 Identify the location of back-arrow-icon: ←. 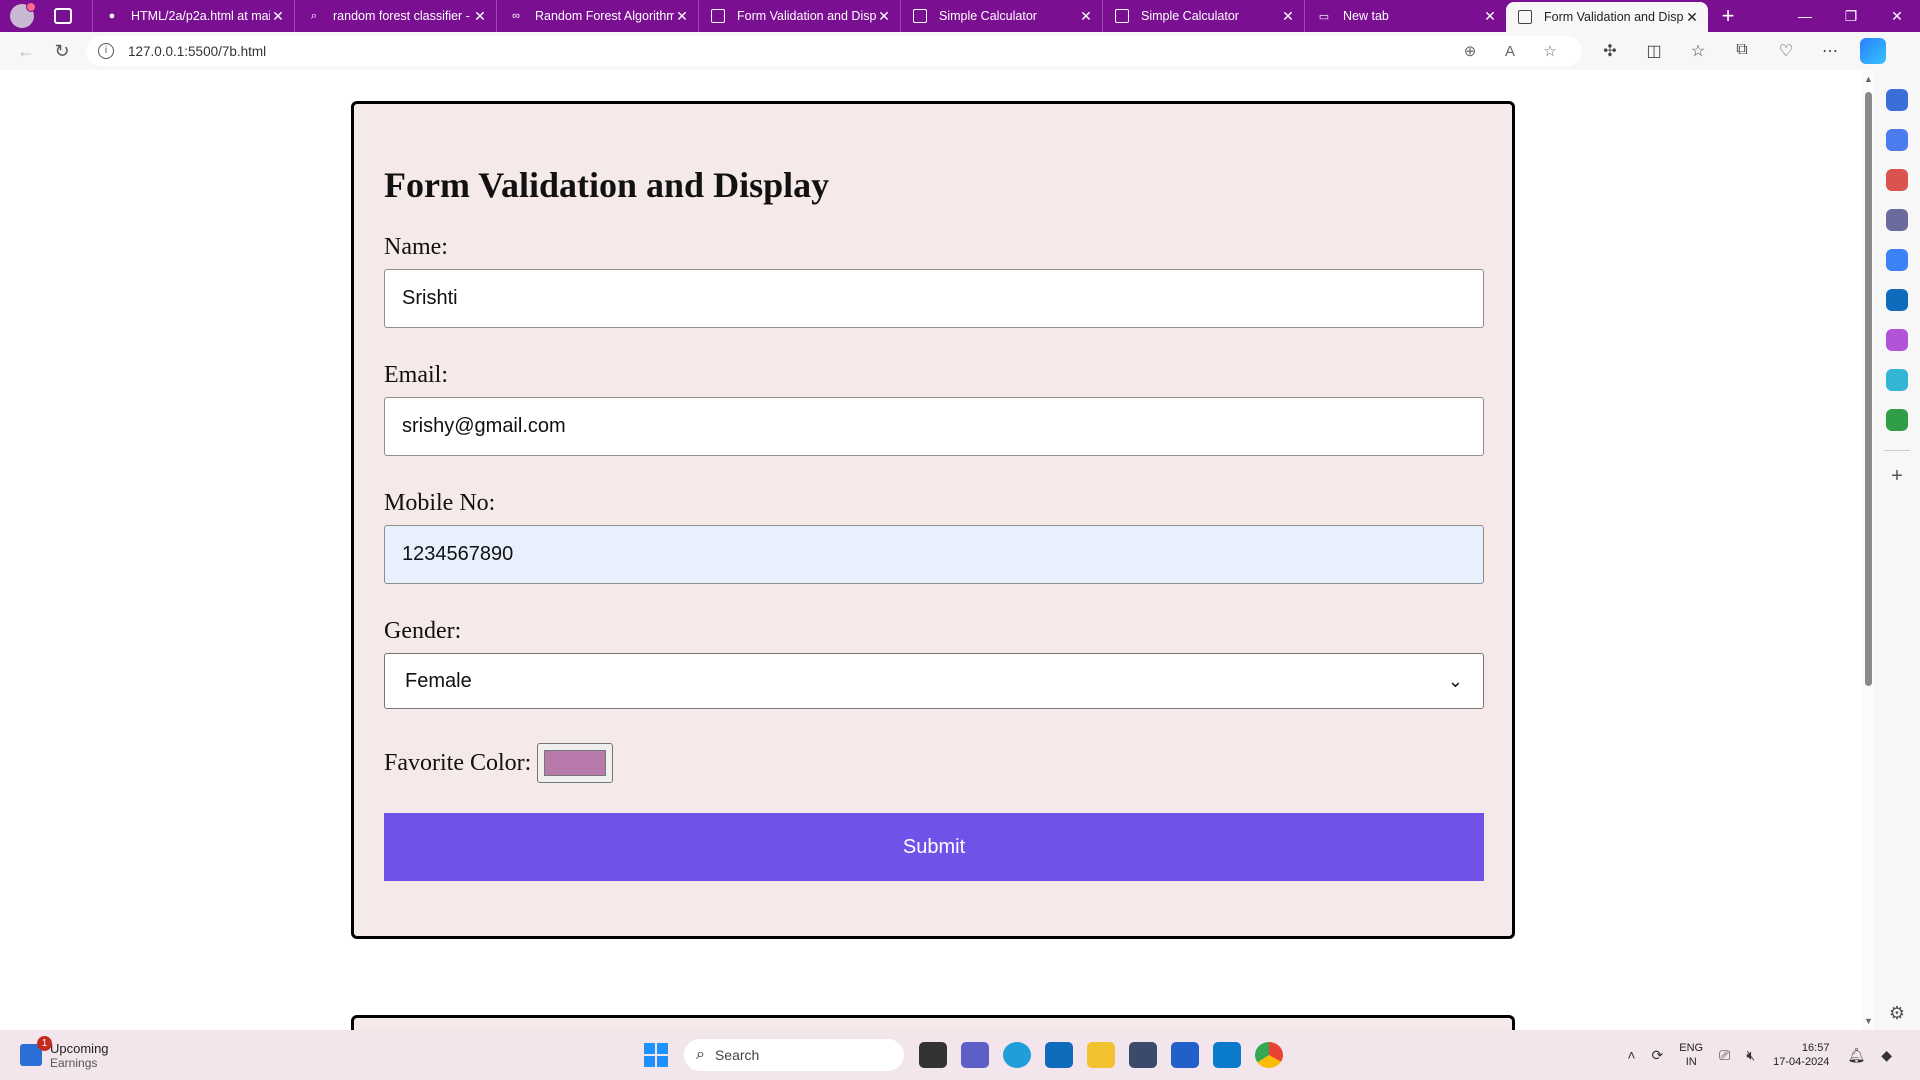
(26, 51).